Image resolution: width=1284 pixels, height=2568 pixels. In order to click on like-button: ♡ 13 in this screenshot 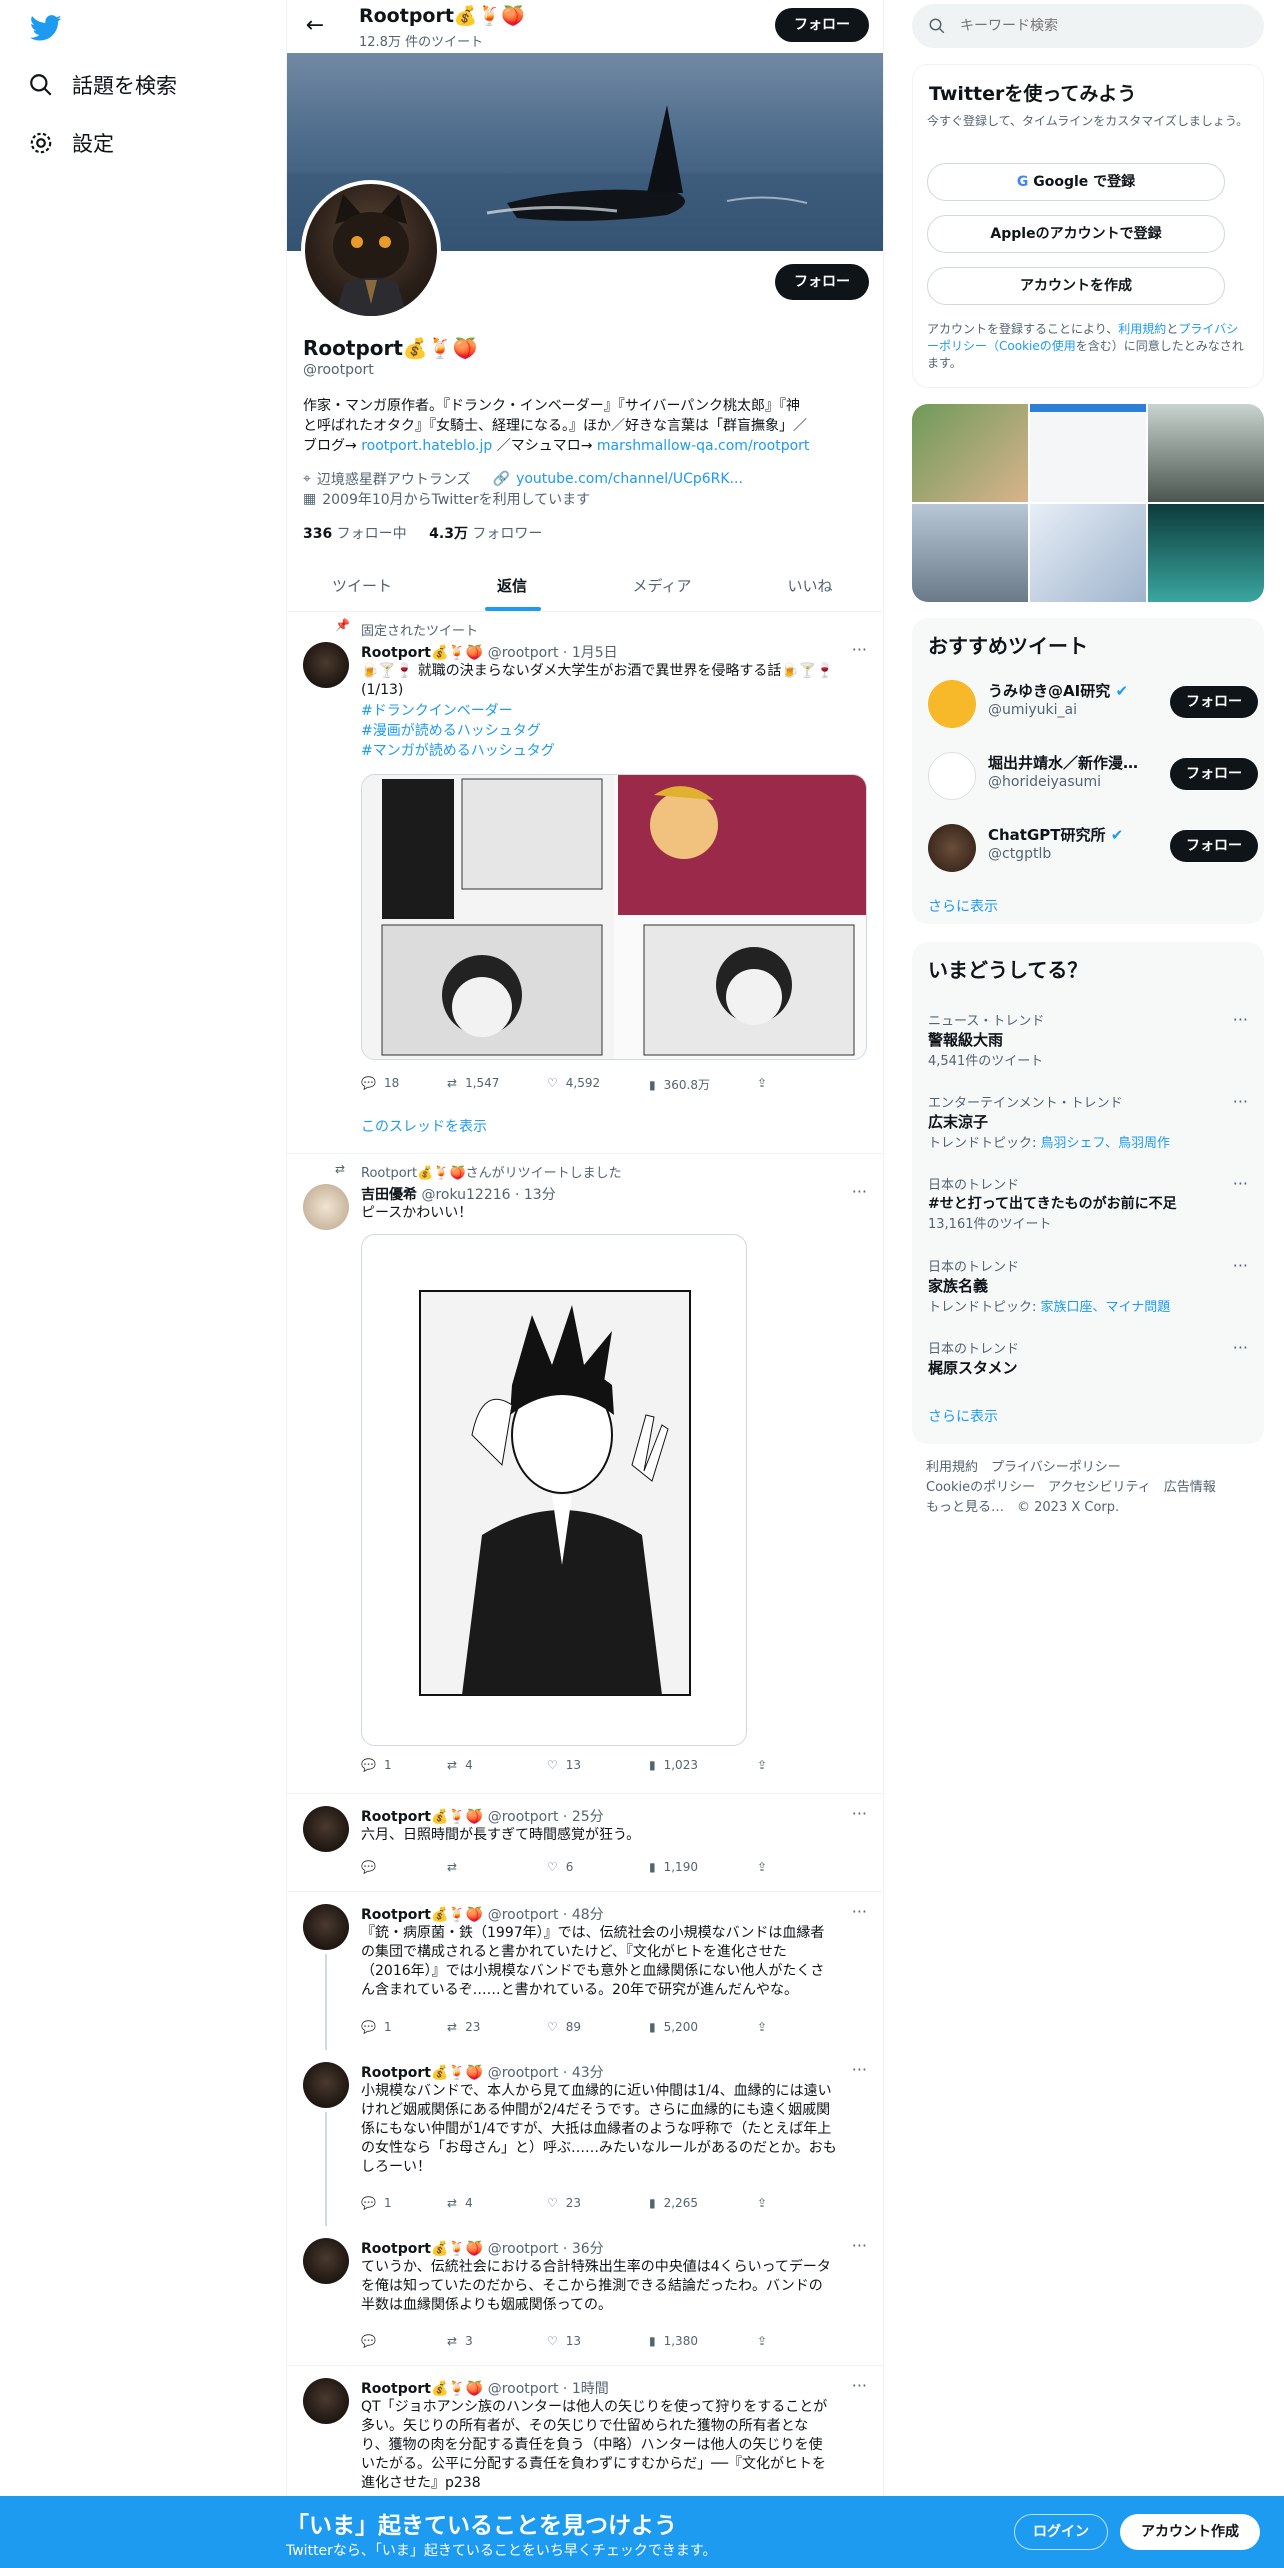, I will do `click(564, 1765)`.